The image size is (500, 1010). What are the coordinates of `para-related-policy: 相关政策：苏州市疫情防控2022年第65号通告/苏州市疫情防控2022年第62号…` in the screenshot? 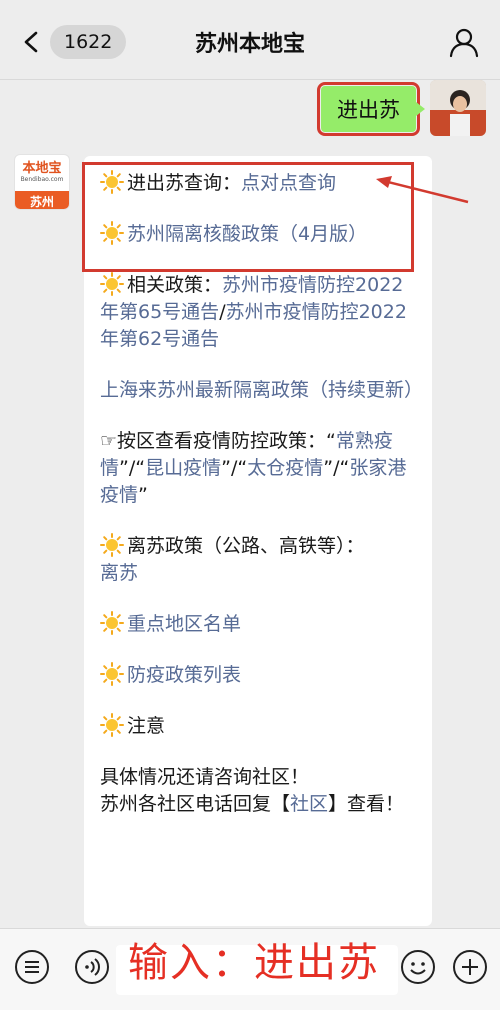 It's located at (259, 312).